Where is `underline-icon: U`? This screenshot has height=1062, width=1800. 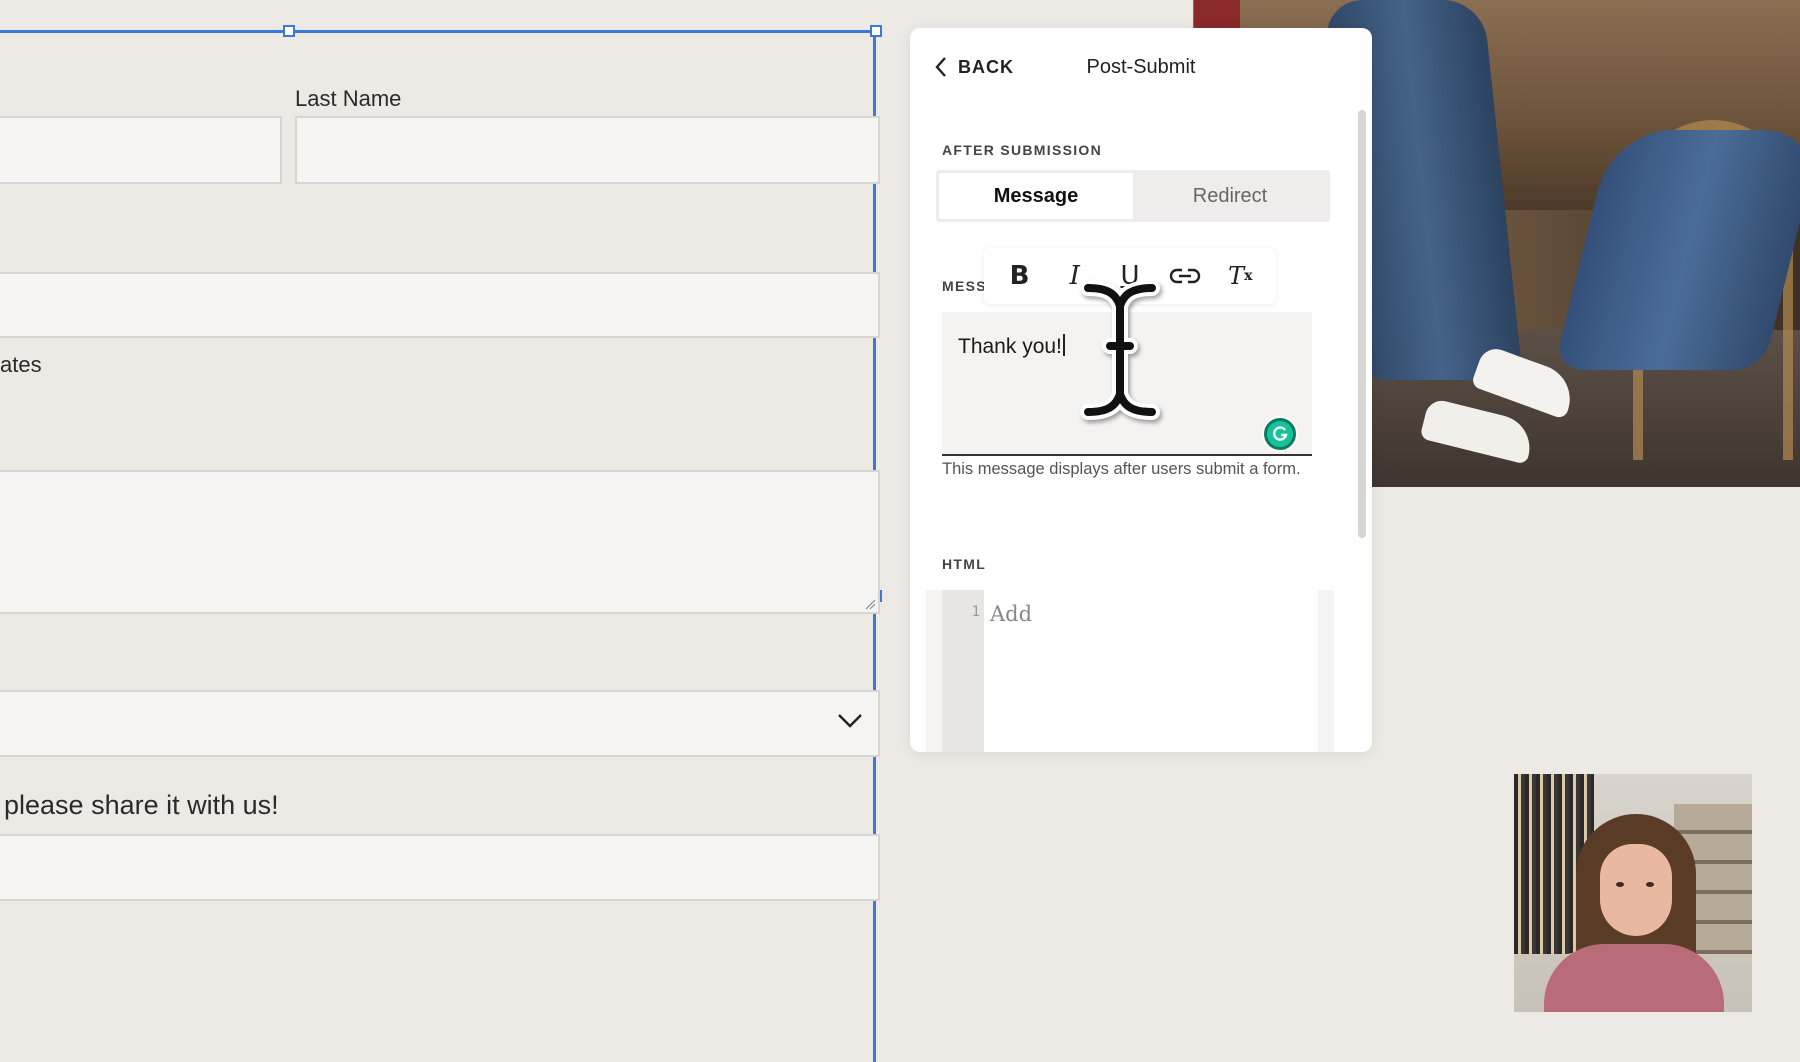 underline-icon: U is located at coordinates (1130, 276).